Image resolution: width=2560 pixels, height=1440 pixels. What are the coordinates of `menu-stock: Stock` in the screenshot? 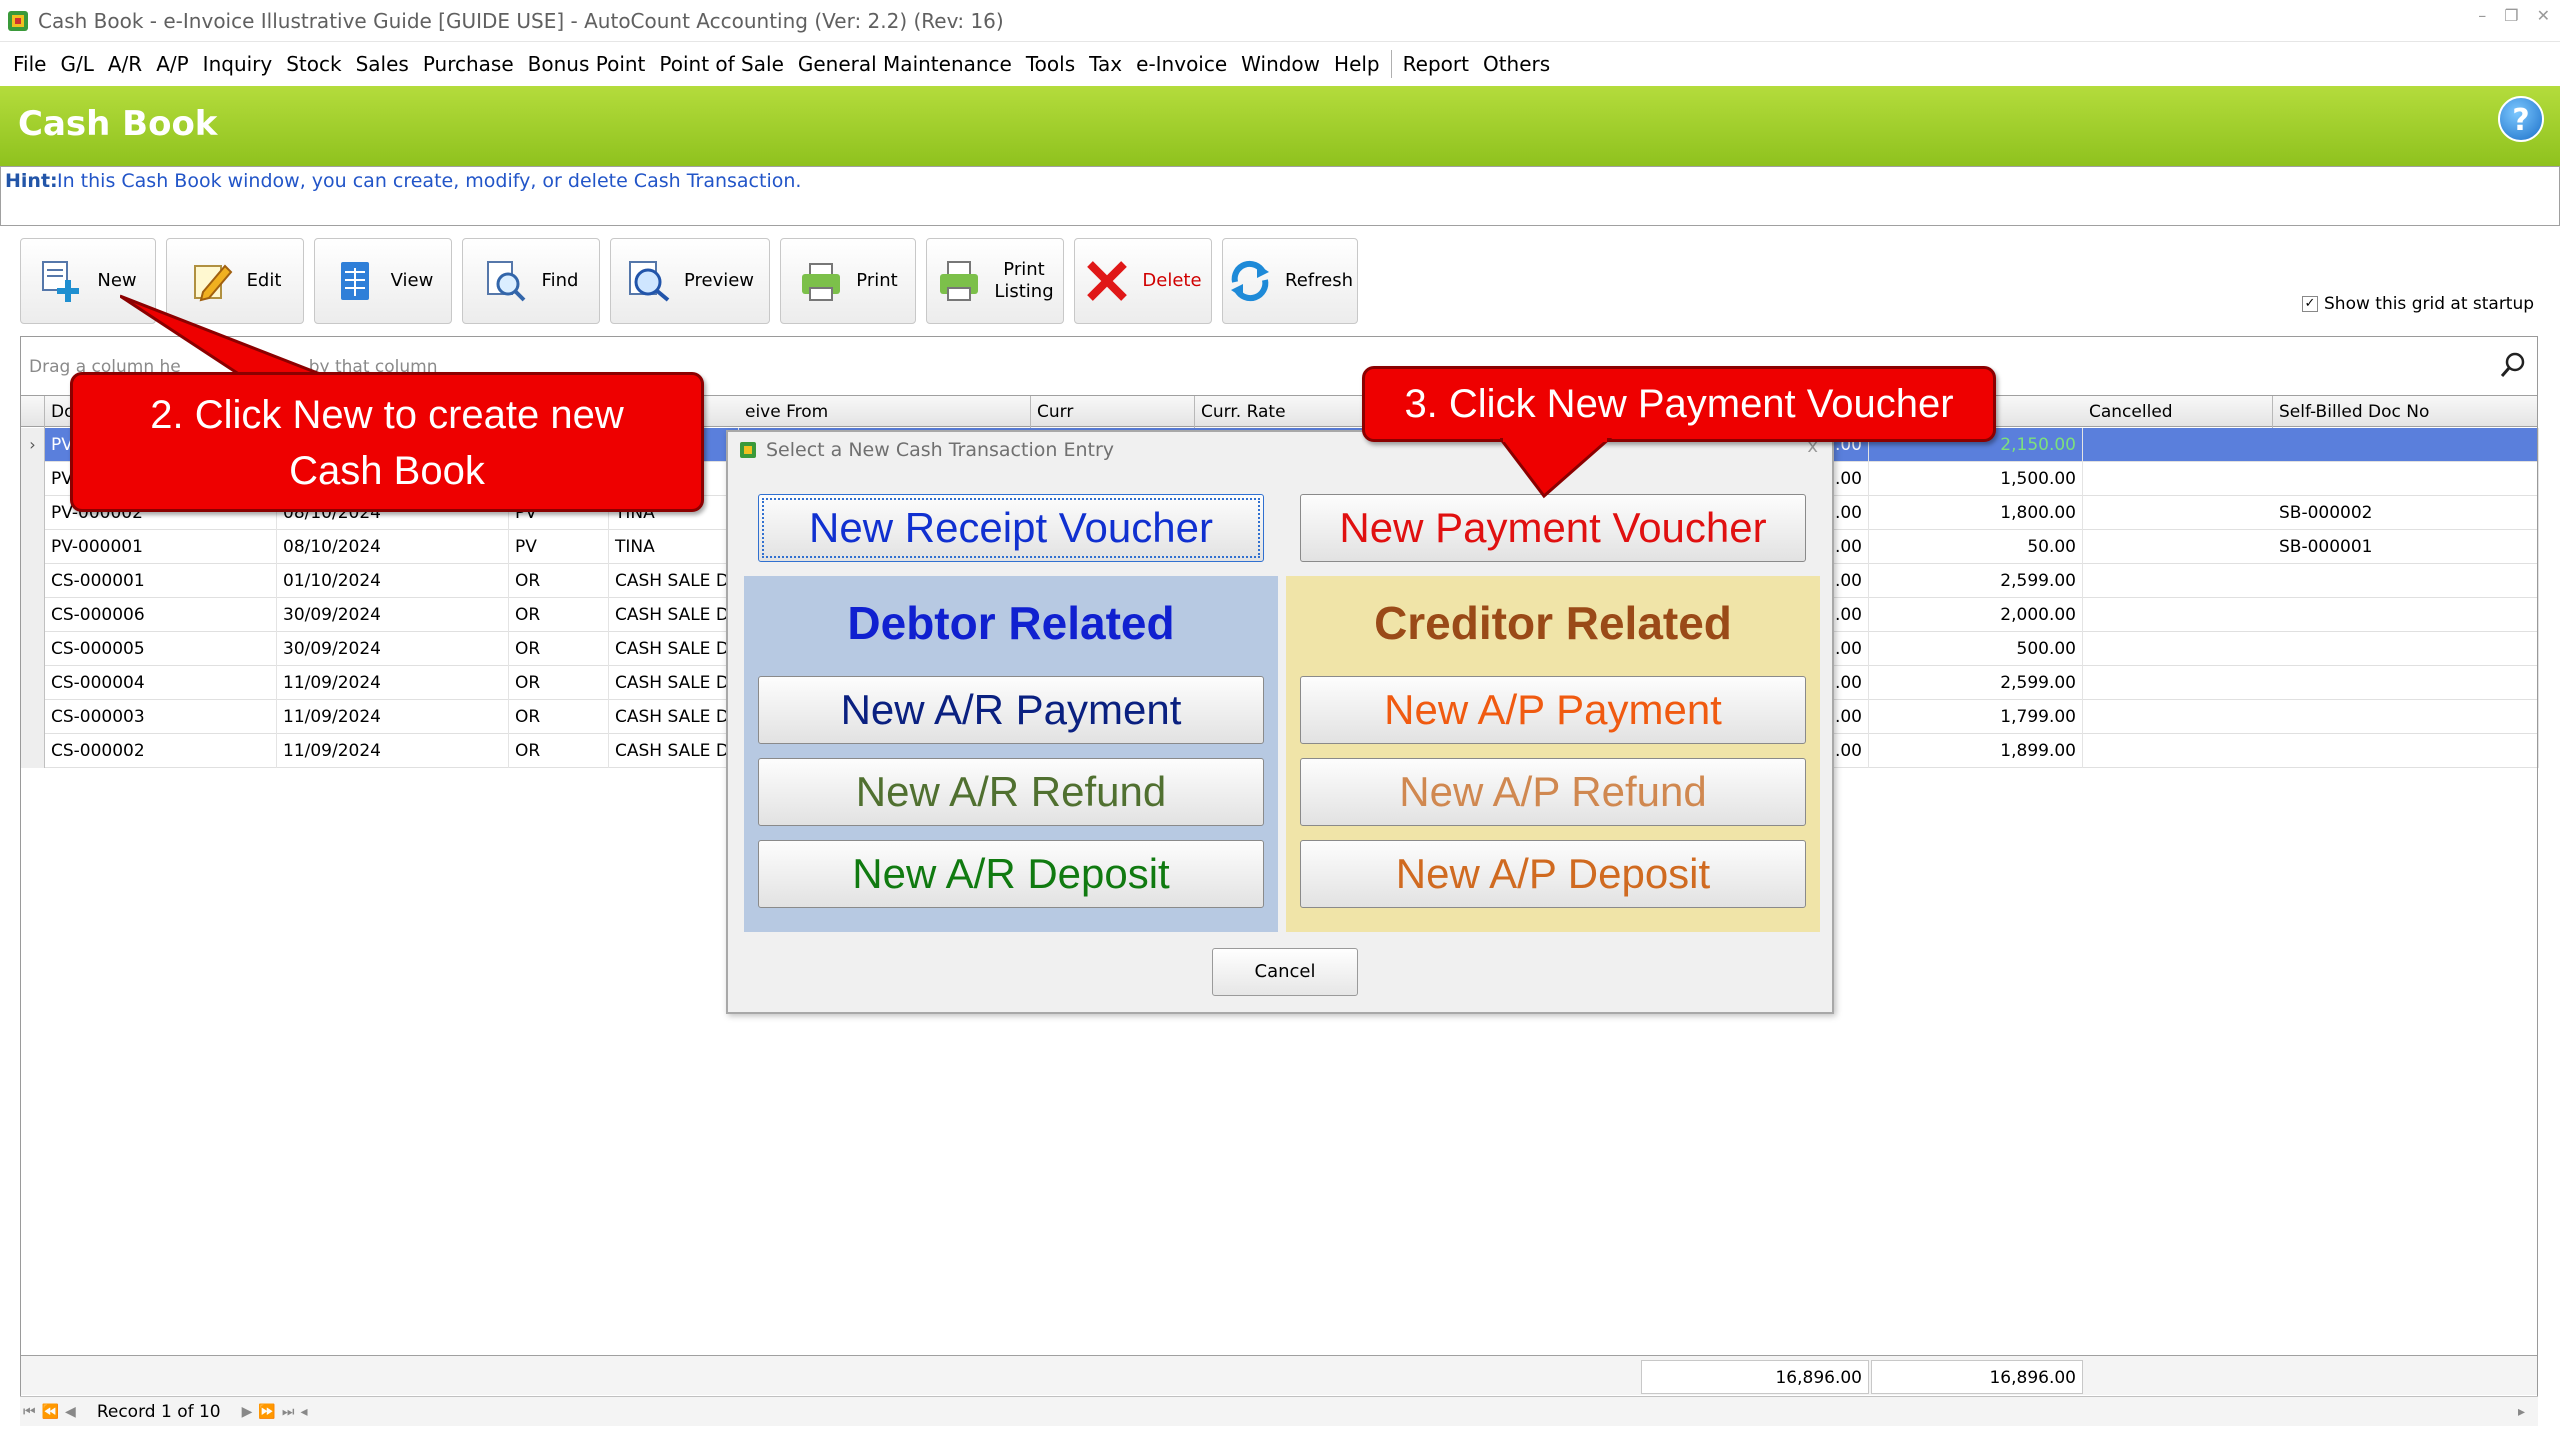 It's located at (313, 64).